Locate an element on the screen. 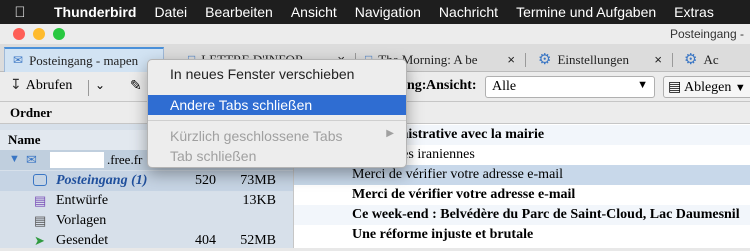  traffic-lights is located at coordinates (39, 34).